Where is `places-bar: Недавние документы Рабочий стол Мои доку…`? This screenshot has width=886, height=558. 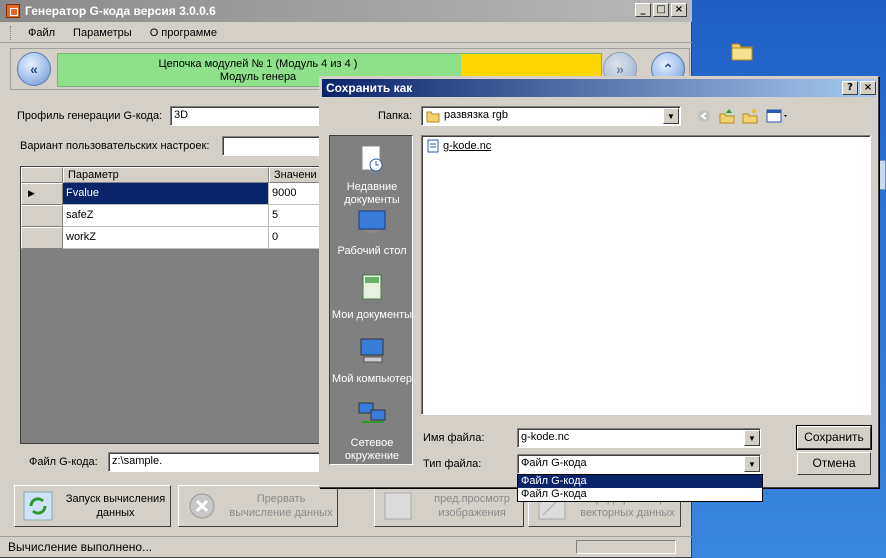
places-bar: Недавние документы Рабочий стол Мои доку… is located at coordinates (371, 300).